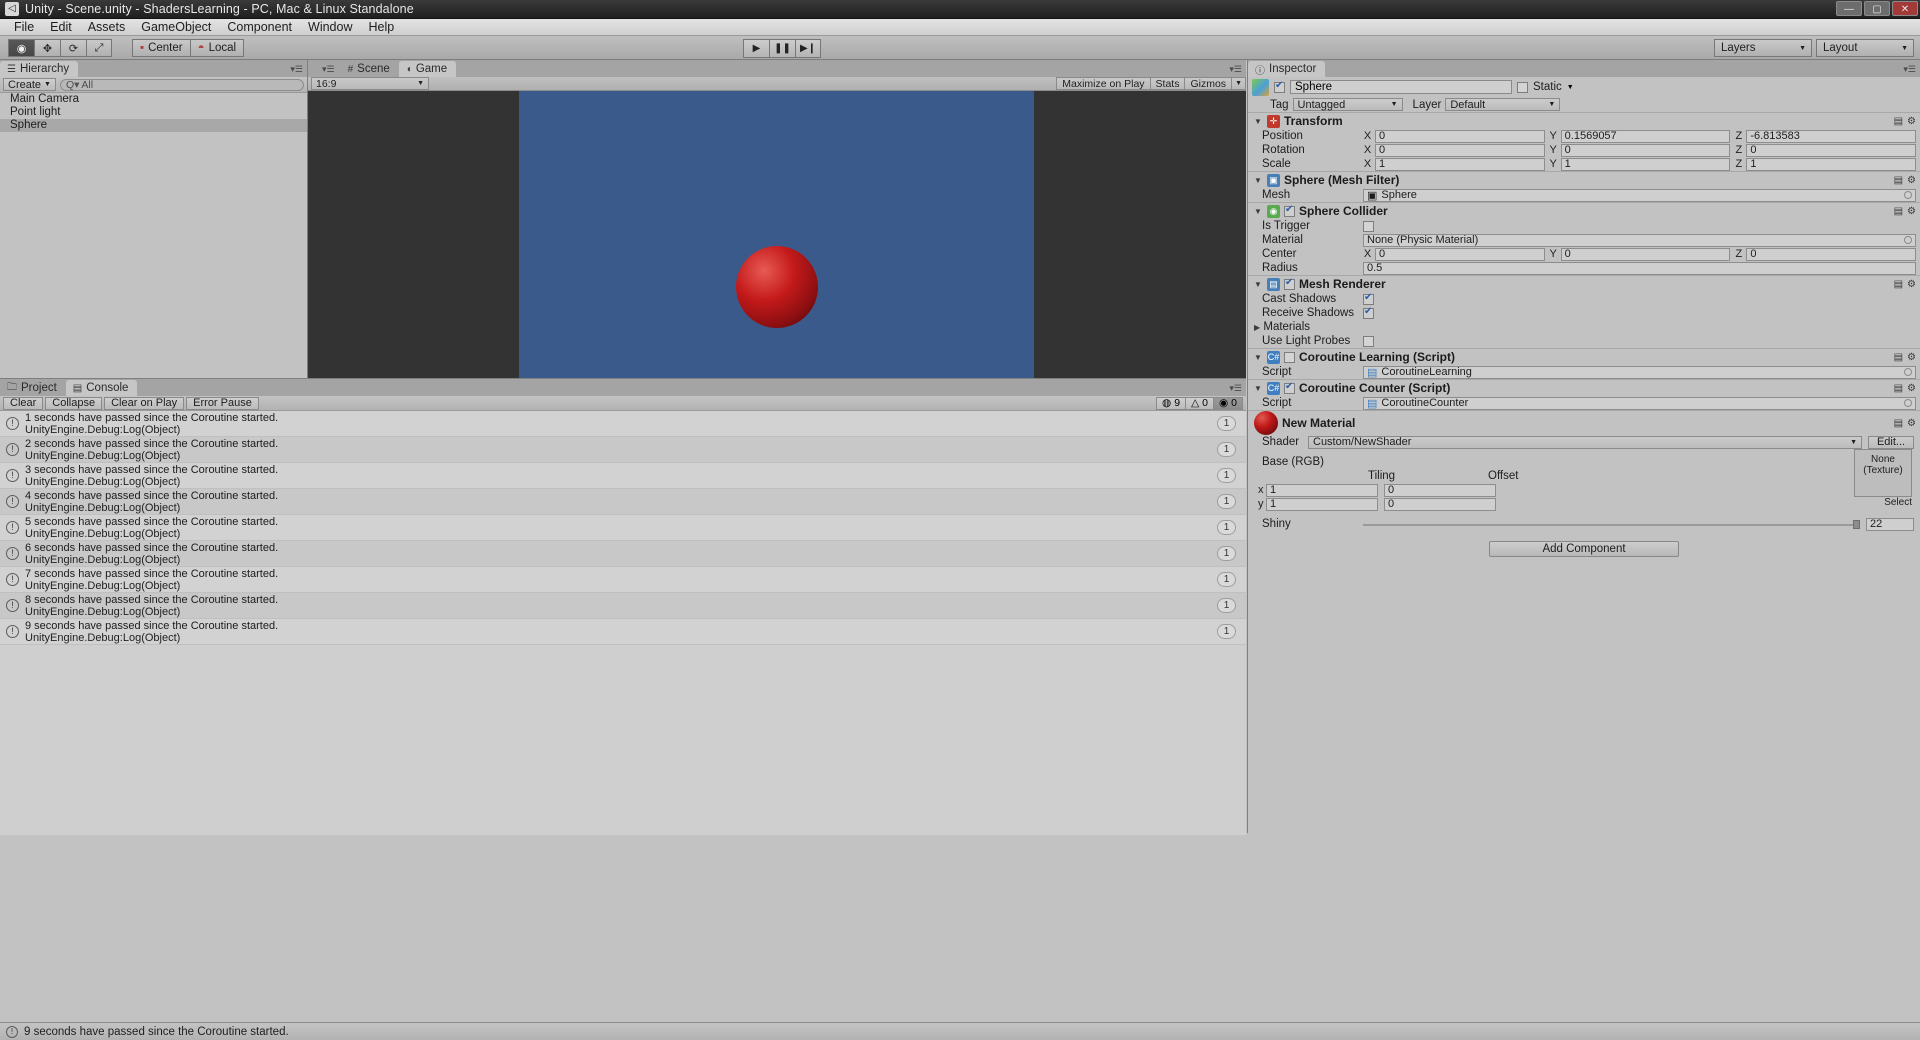  Describe the element at coordinates (1460, 150) in the screenshot. I see `rotation-x-field: 0` at that location.